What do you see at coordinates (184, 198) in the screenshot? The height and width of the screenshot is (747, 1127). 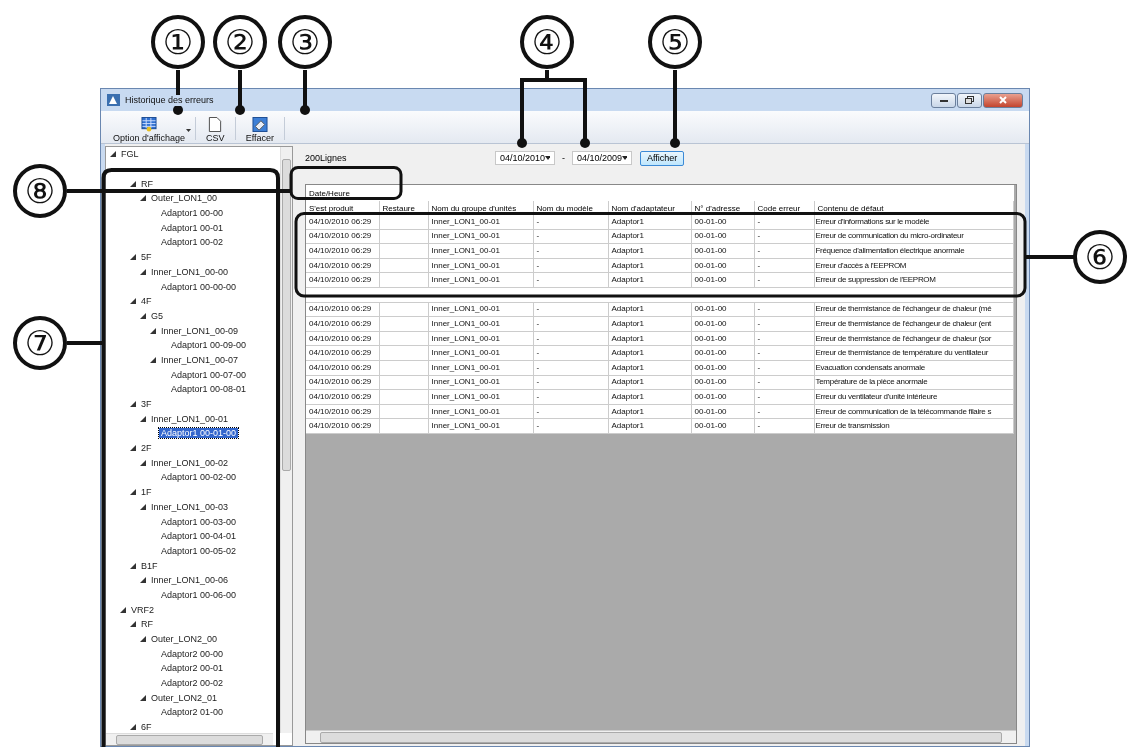 I see `tree-item: Outer_LON1_00` at bounding box center [184, 198].